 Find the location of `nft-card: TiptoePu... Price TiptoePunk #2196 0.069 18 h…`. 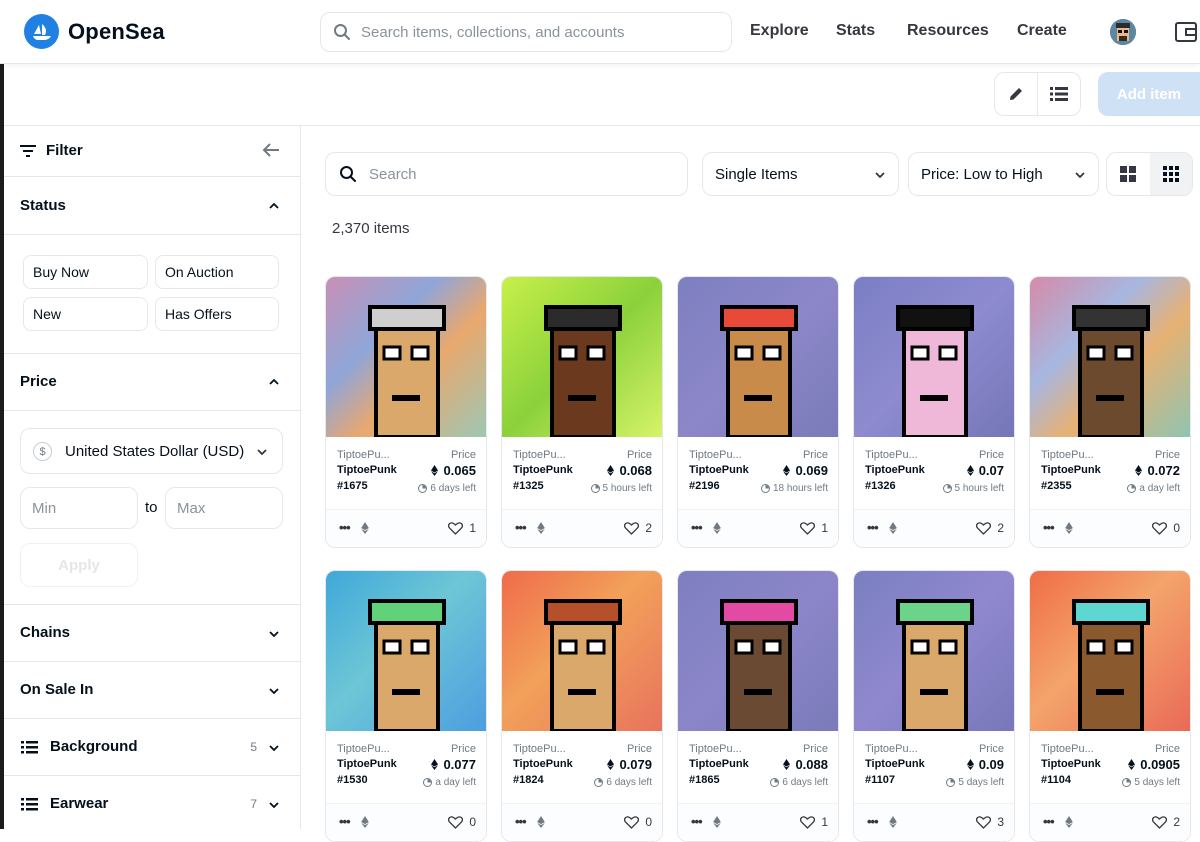

nft-card: TiptoePu... Price TiptoePunk #2196 0.069 18 h… is located at coordinates (758, 412).